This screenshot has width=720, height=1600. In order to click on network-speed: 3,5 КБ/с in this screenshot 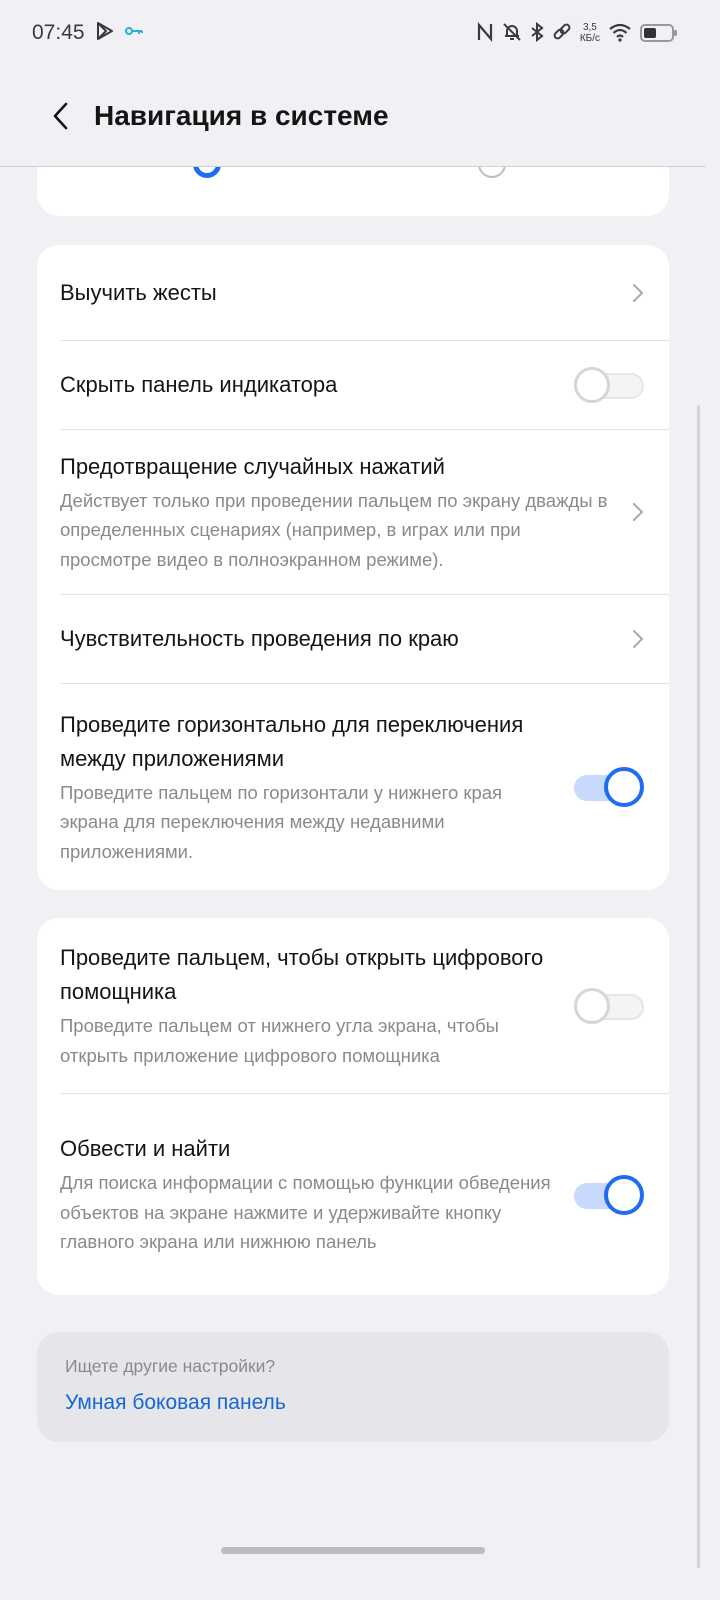, I will do `click(590, 33)`.